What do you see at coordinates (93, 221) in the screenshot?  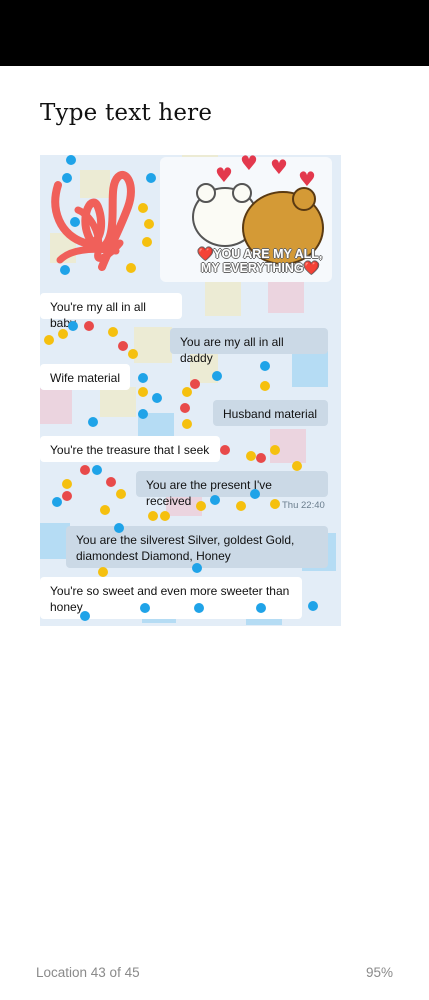 I see `scribble-drawing` at bounding box center [93, 221].